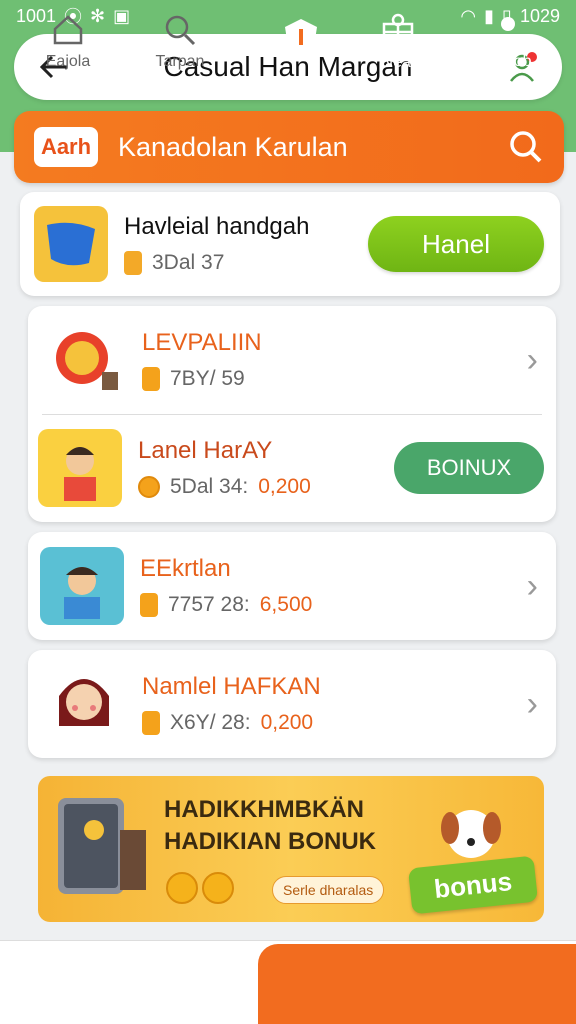 This screenshot has height=1024, width=576. What do you see at coordinates (398, 62) in the screenshot?
I see `nav-label: Neal` at bounding box center [398, 62].